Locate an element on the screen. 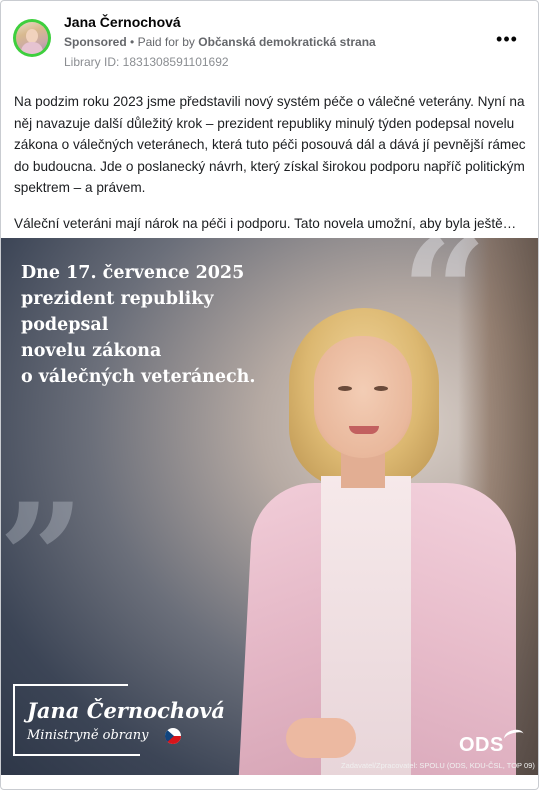  avatar-image is located at coordinates (32, 38).